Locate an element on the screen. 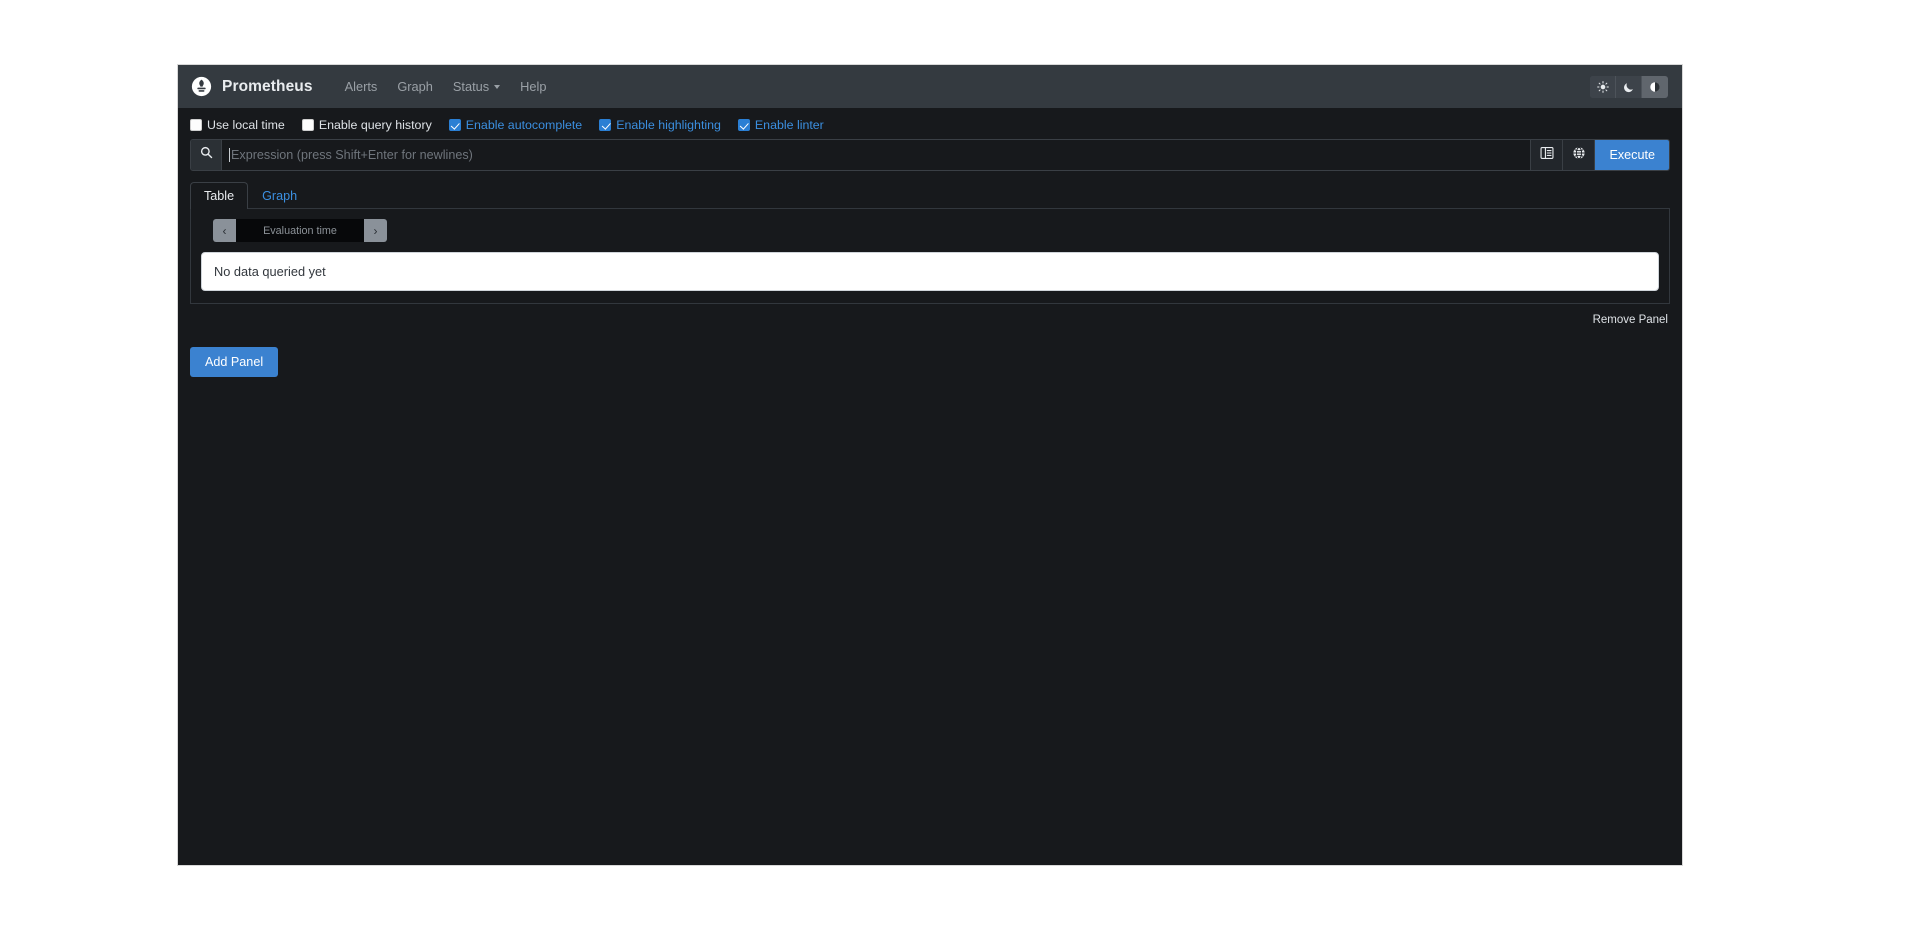  chevron-down-icon is located at coordinates (497, 87).